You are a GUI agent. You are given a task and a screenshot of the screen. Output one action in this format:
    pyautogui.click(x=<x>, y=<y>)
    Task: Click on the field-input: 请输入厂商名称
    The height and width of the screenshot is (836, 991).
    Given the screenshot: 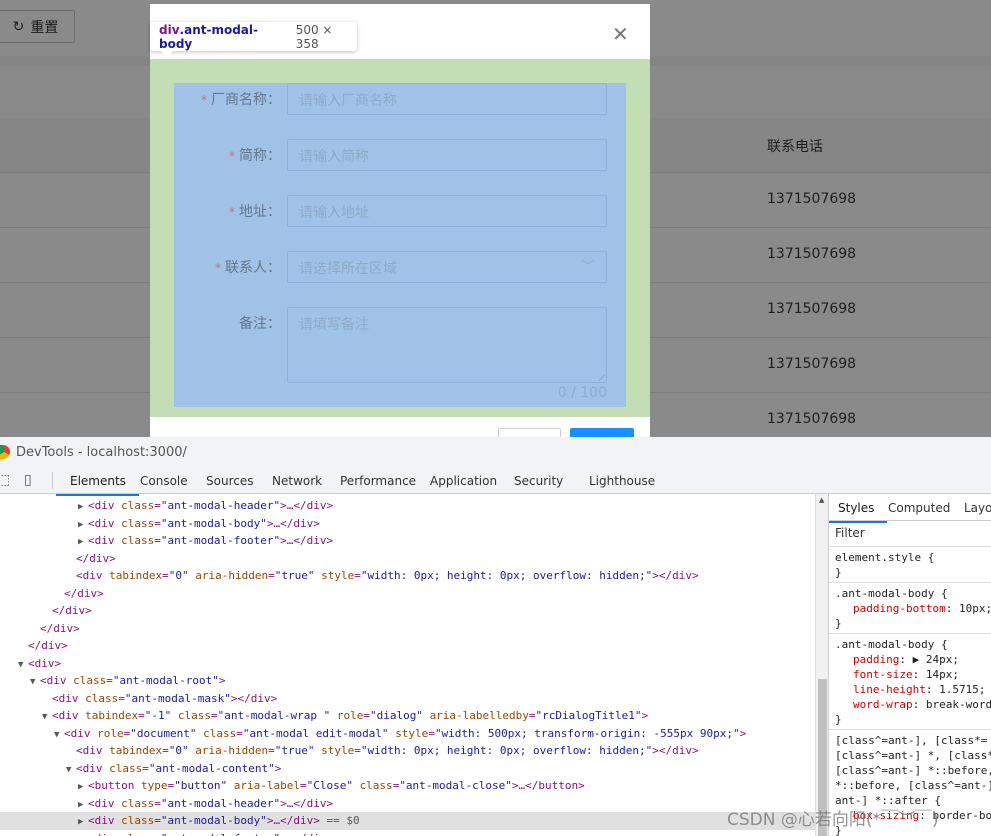 What is the action you would take?
    pyautogui.click(x=447, y=99)
    